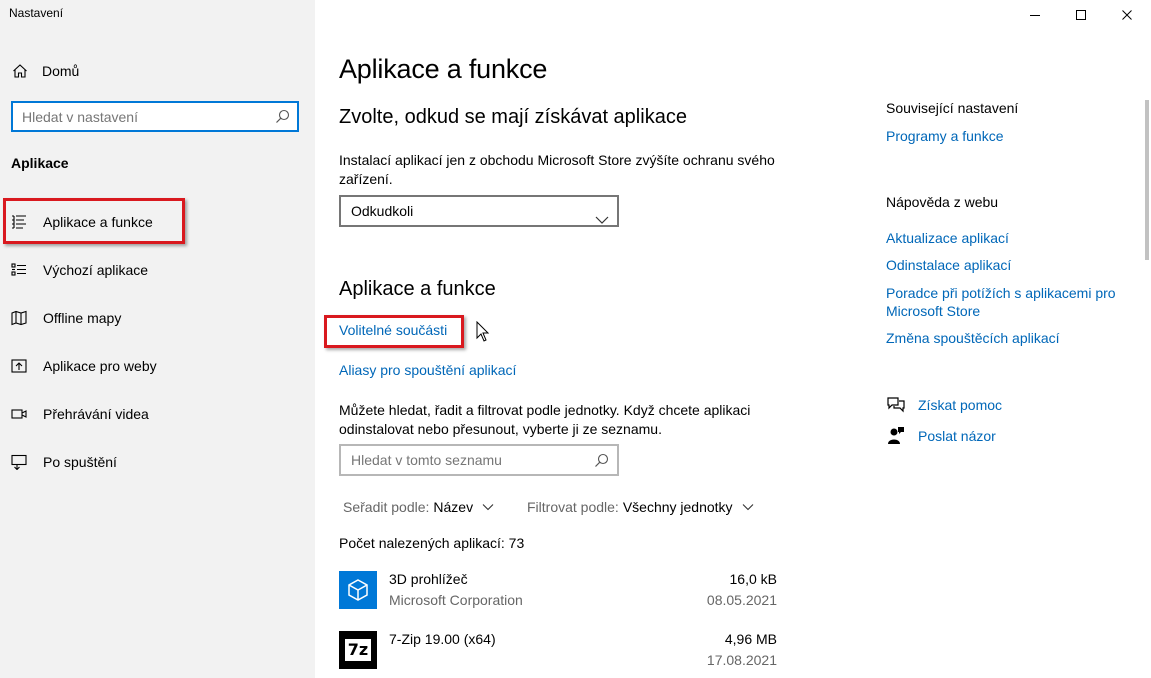 This screenshot has width=1151, height=678. What do you see at coordinates (157, 414) in the screenshot?
I see `sidebar-item-video-playback: Přehrávání videa` at bounding box center [157, 414].